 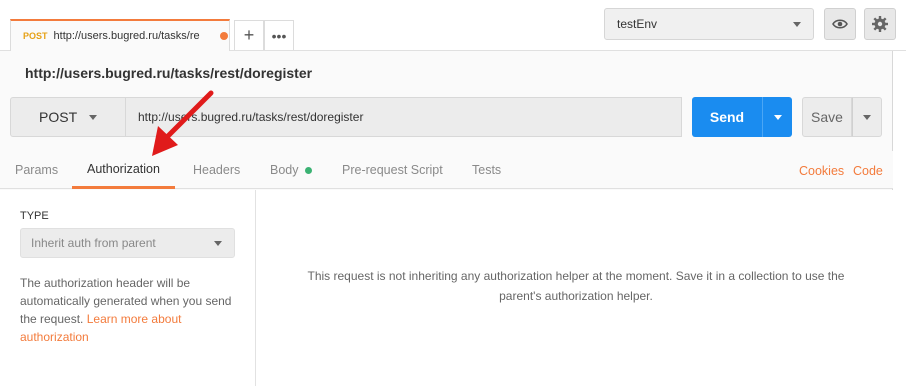 I want to click on save-button: Save, so click(x=827, y=117).